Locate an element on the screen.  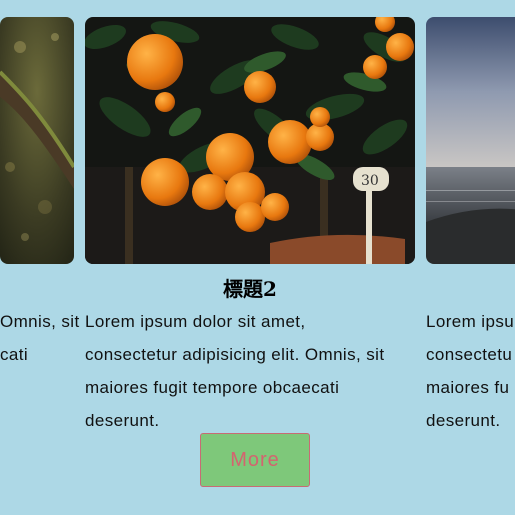
forest-branch-image is located at coordinates (37, 140).